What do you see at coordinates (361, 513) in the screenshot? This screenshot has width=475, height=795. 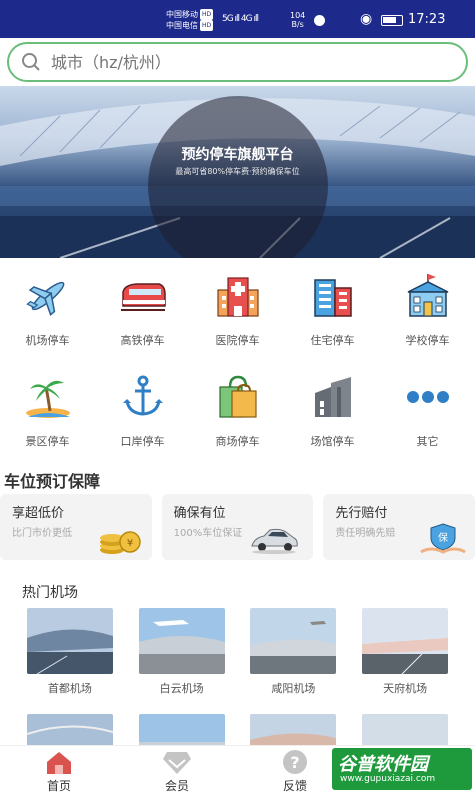 I see `feature-title: 先行赔付` at bounding box center [361, 513].